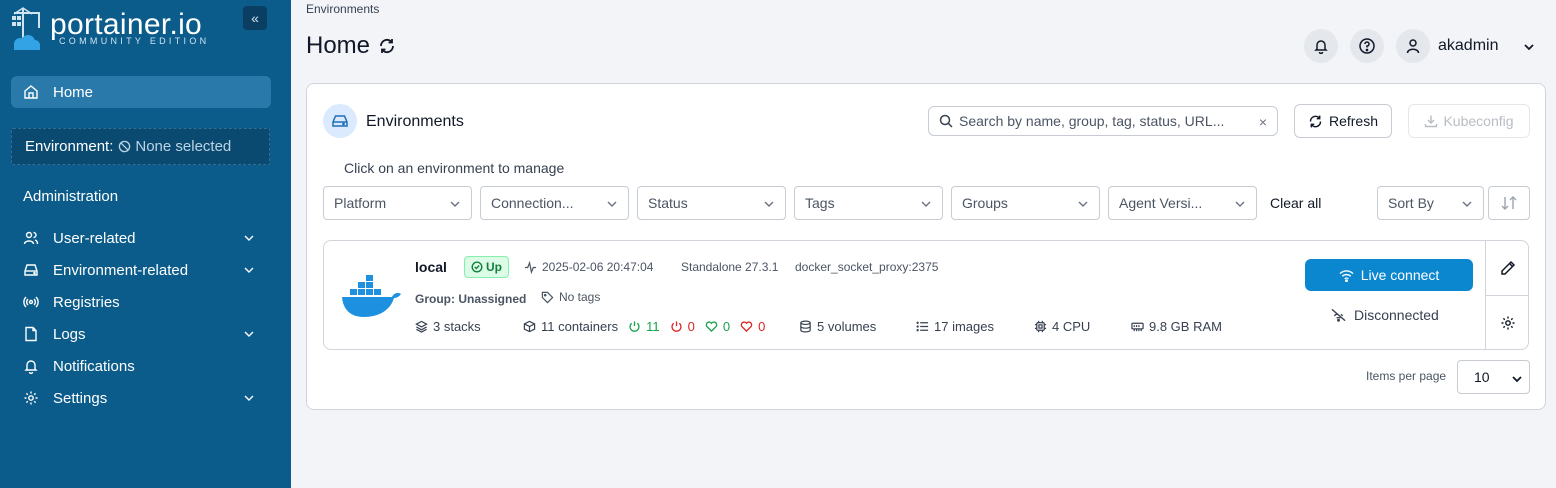 This screenshot has width=1556, height=488. I want to click on heart-icon, so click(711, 327).